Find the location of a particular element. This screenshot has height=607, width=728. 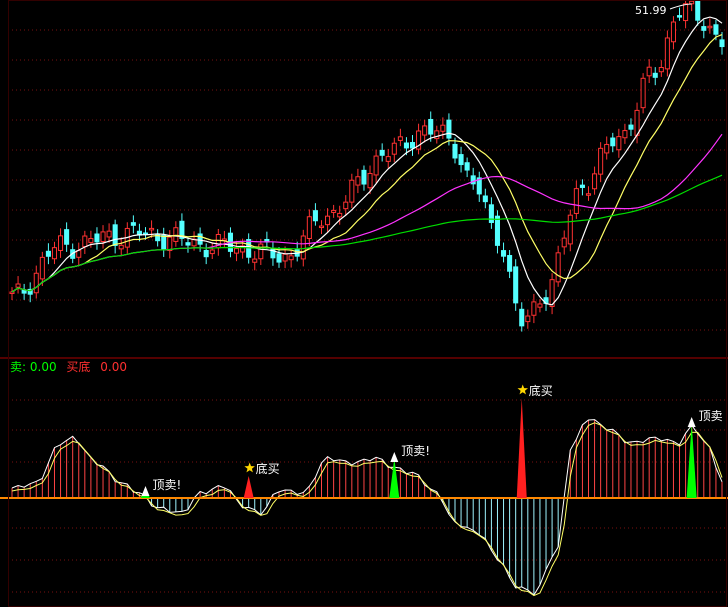

indicator-header: 卖: 0.00 买底 0.00 is located at coordinates (68, 367).